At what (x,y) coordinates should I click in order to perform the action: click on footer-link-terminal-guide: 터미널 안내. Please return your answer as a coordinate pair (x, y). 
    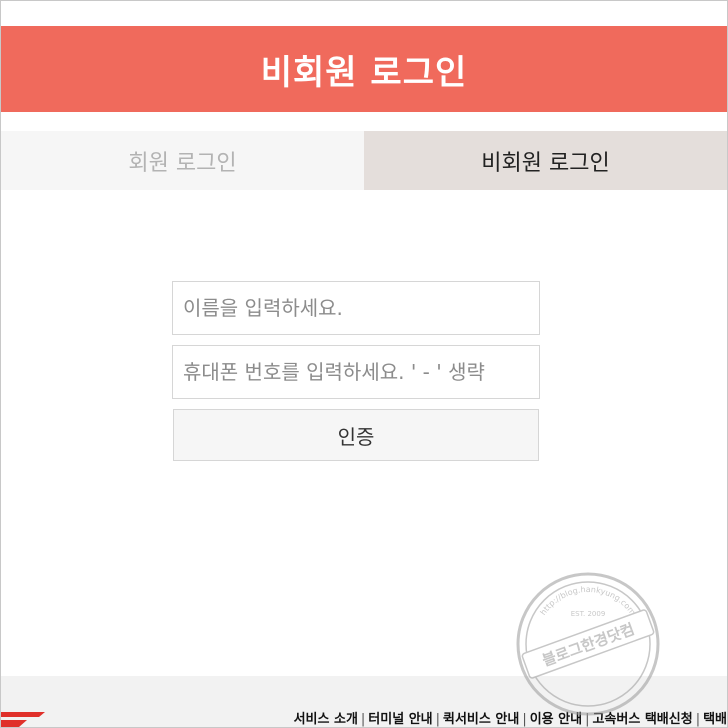
    Looking at the image, I should click on (400, 719).